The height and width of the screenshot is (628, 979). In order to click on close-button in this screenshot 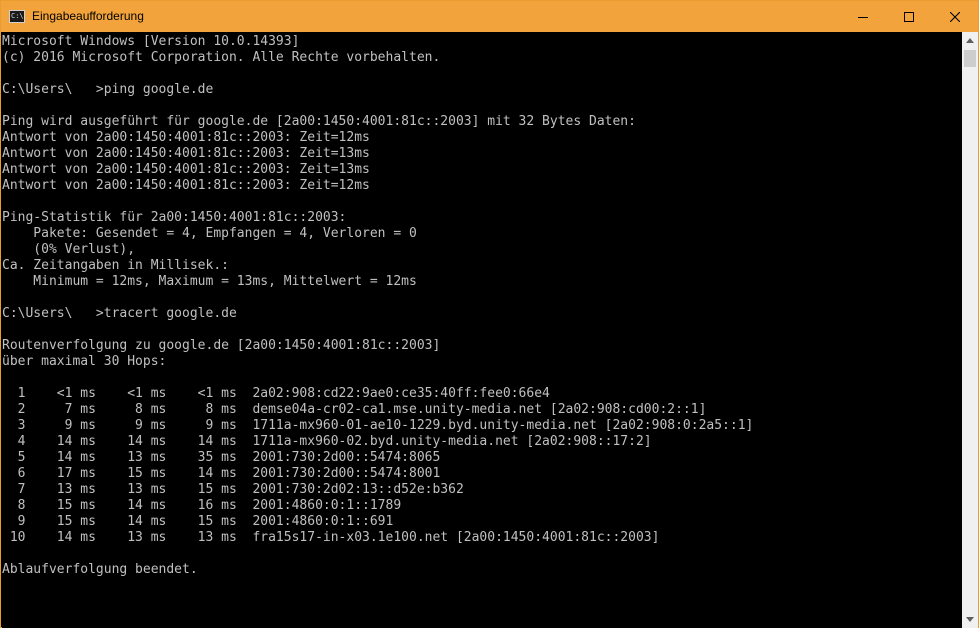, I will do `click(955, 16)`.